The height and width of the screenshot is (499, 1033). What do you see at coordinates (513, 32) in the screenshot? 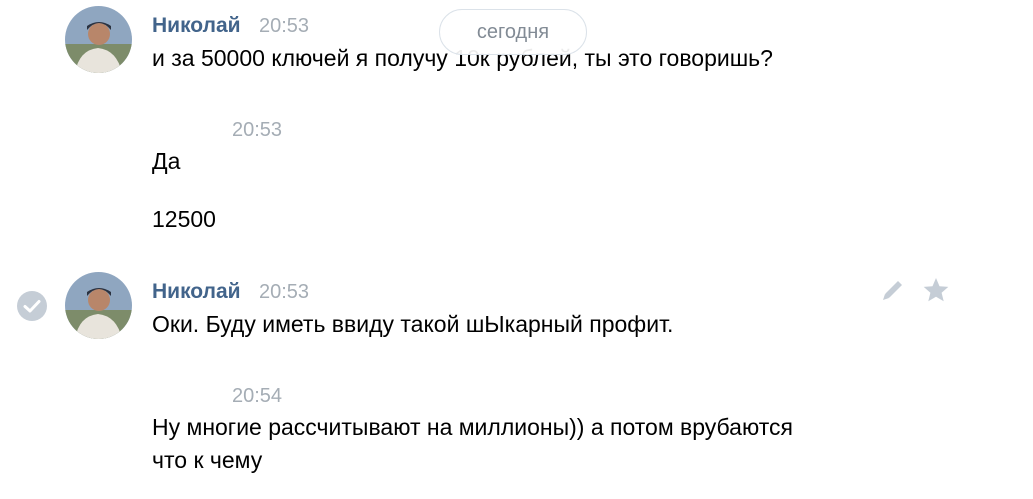
I see `date-separator: сегодня` at bounding box center [513, 32].